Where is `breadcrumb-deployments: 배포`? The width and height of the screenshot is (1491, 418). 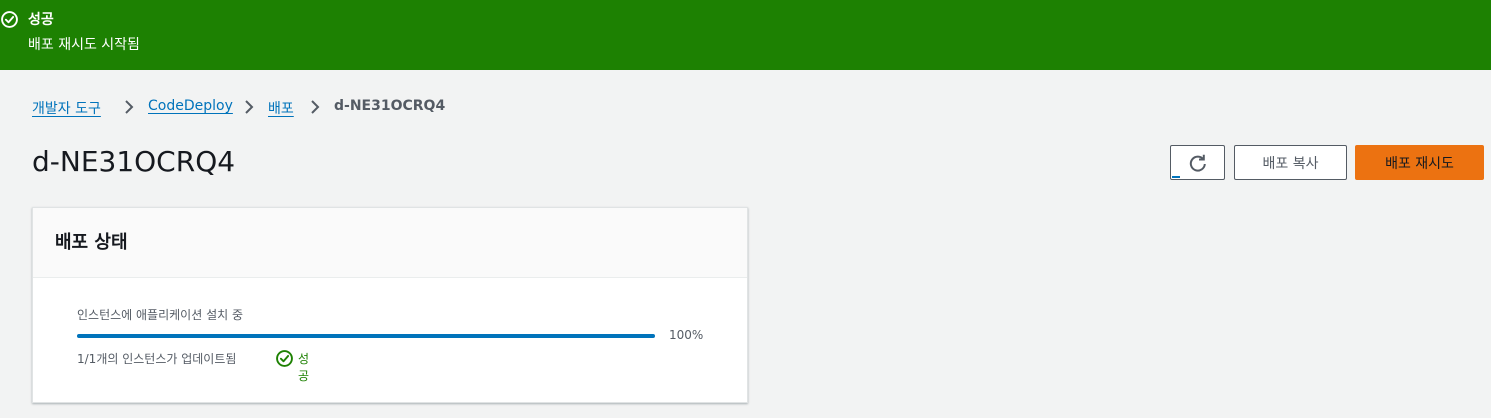 breadcrumb-deployments: 배포 is located at coordinates (281, 108).